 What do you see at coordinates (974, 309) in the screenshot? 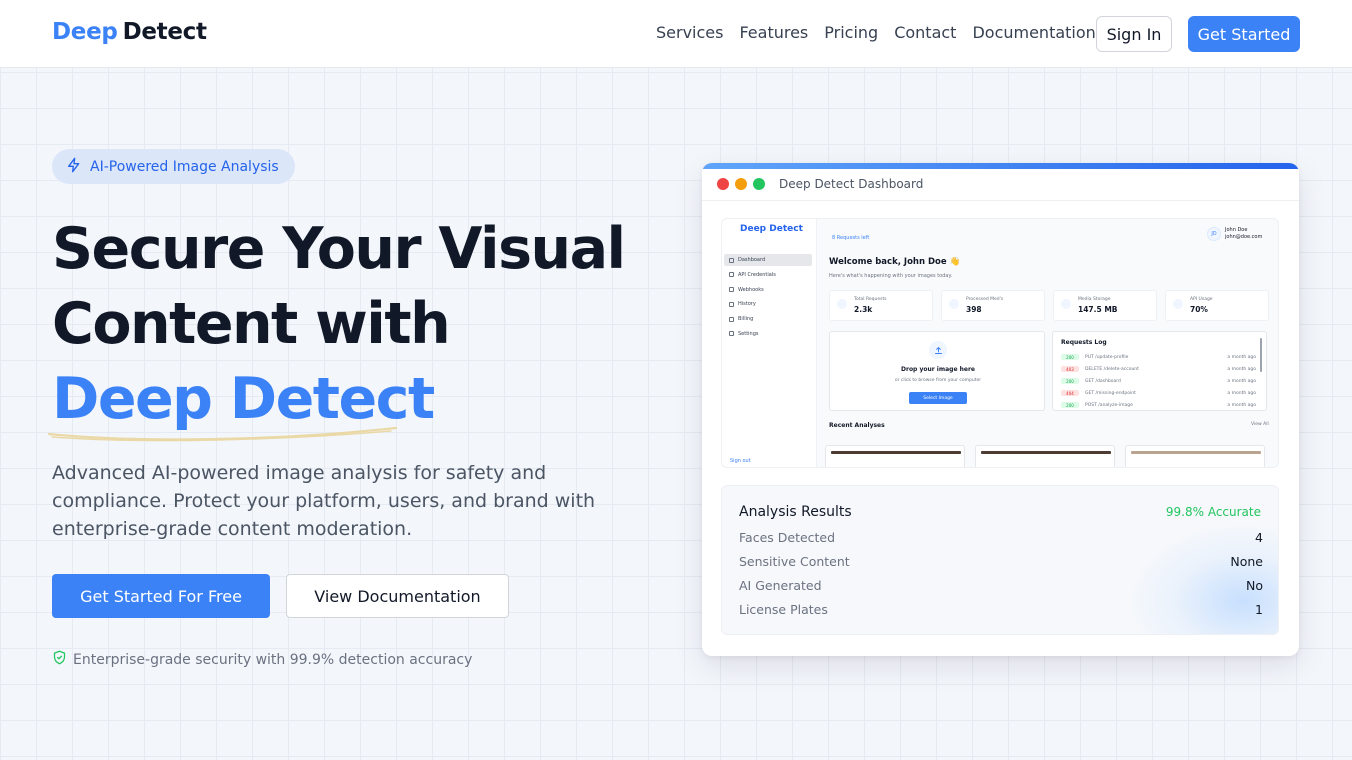
I see `stat-value: 398` at bounding box center [974, 309].